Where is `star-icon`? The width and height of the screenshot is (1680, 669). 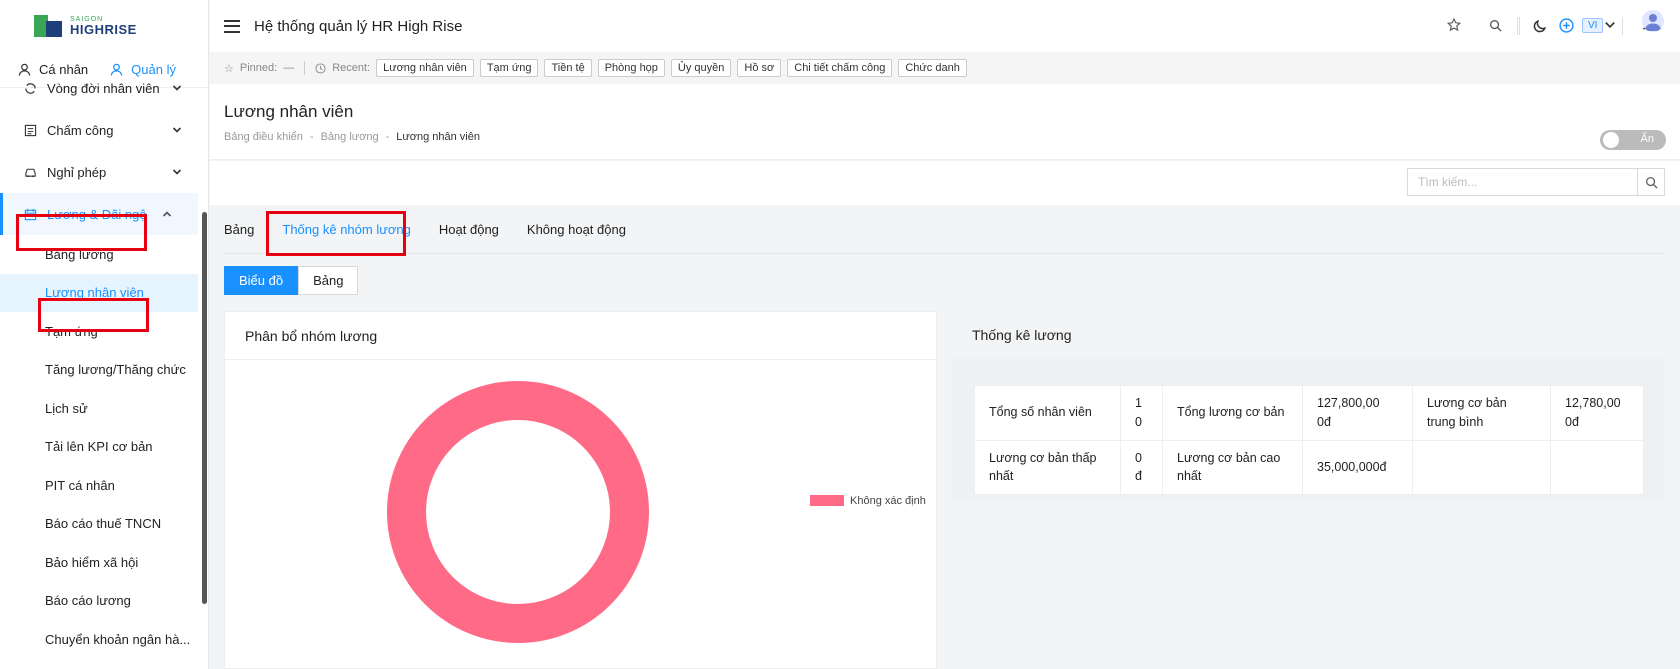 star-icon is located at coordinates (1454, 25).